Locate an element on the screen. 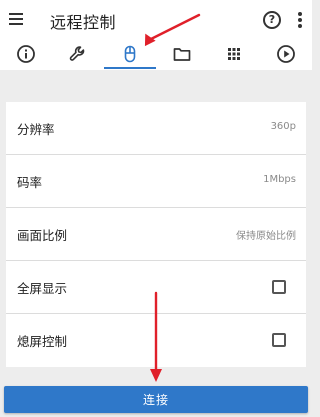  setting-label: 码率 is located at coordinates (30, 182).